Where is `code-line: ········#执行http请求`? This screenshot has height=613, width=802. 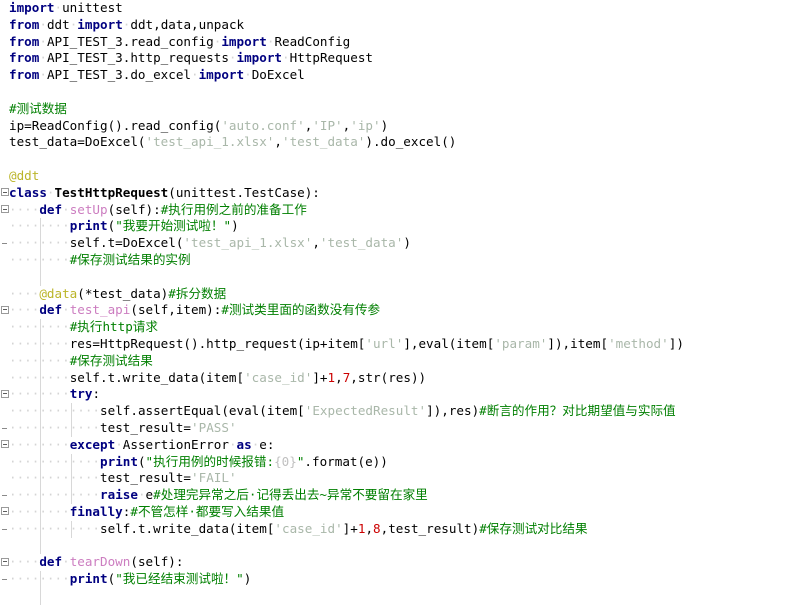 code-line: ········#执行http请求 is located at coordinates (401, 327).